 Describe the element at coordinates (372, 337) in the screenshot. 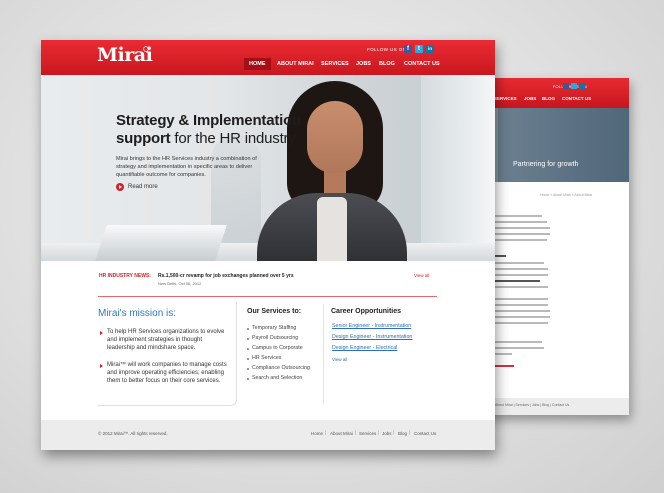

I see `career-link: Design Engineer - Instrumentation` at that location.